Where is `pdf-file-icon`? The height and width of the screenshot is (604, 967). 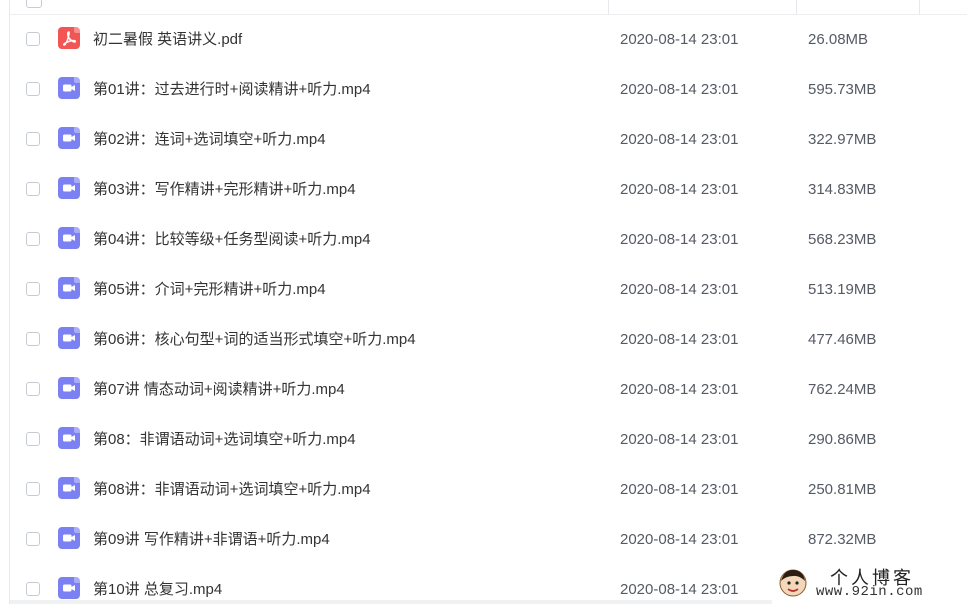 pdf-file-icon is located at coordinates (69, 38).